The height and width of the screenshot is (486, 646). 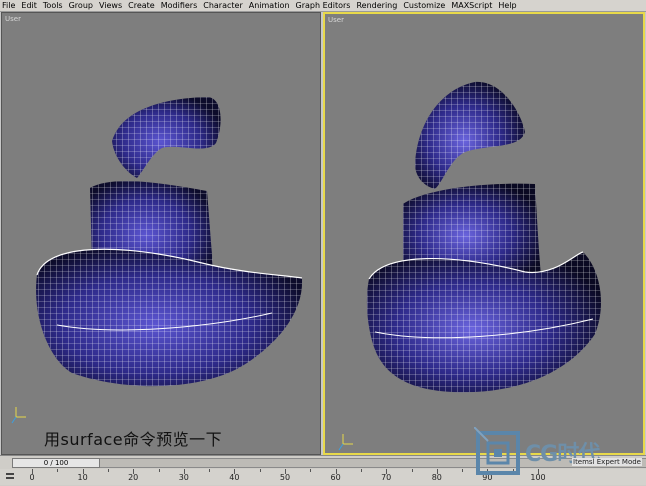 I want to click on menu-item-character: Character, so click(x=223, y=5).